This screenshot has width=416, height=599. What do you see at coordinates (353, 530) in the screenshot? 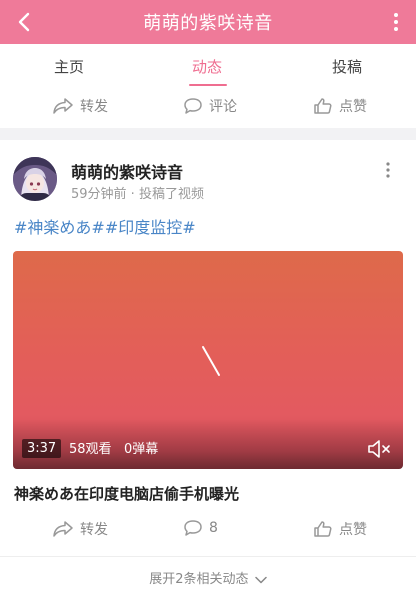
I see `post-like-label: 点赞` at bounding box center [353, 530].